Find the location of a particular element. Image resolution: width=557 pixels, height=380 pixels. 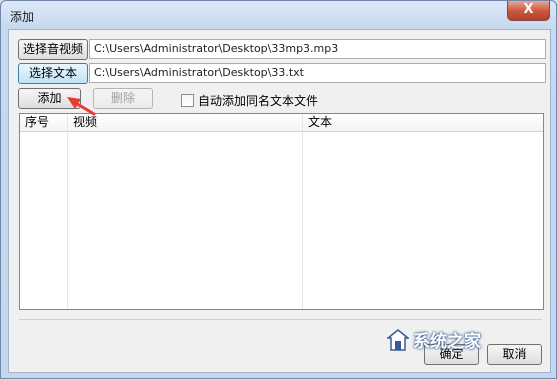

house-logo-icon is located at coordinates (398, 339).